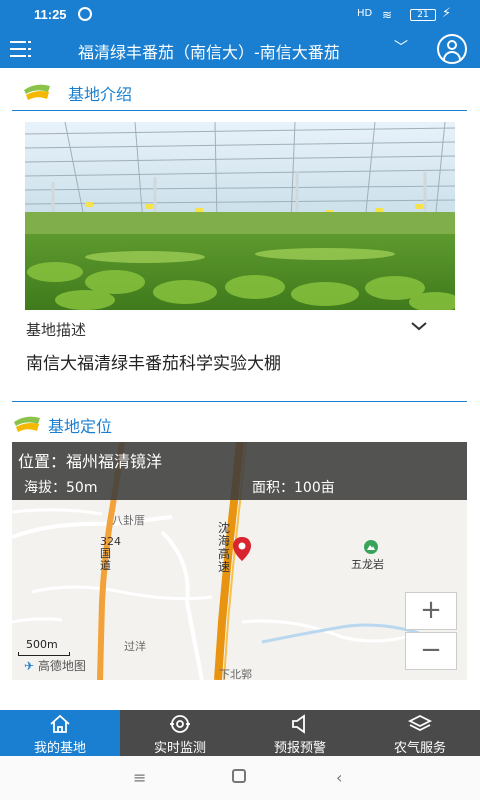 The image size is (480, 800). Describe the element at coordinates (224, 547) in the screenshot. I see `map-label: 沈海高速` at that location.